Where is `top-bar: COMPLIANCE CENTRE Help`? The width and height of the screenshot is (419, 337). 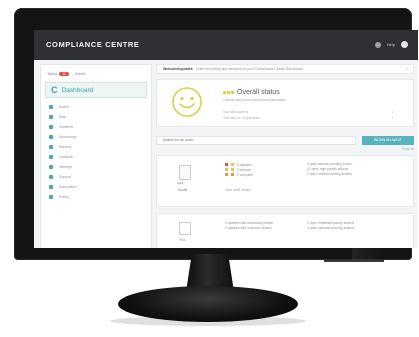 top-bar: COMPLIANCE CENTRE Help is located at coordinates (226, 45).